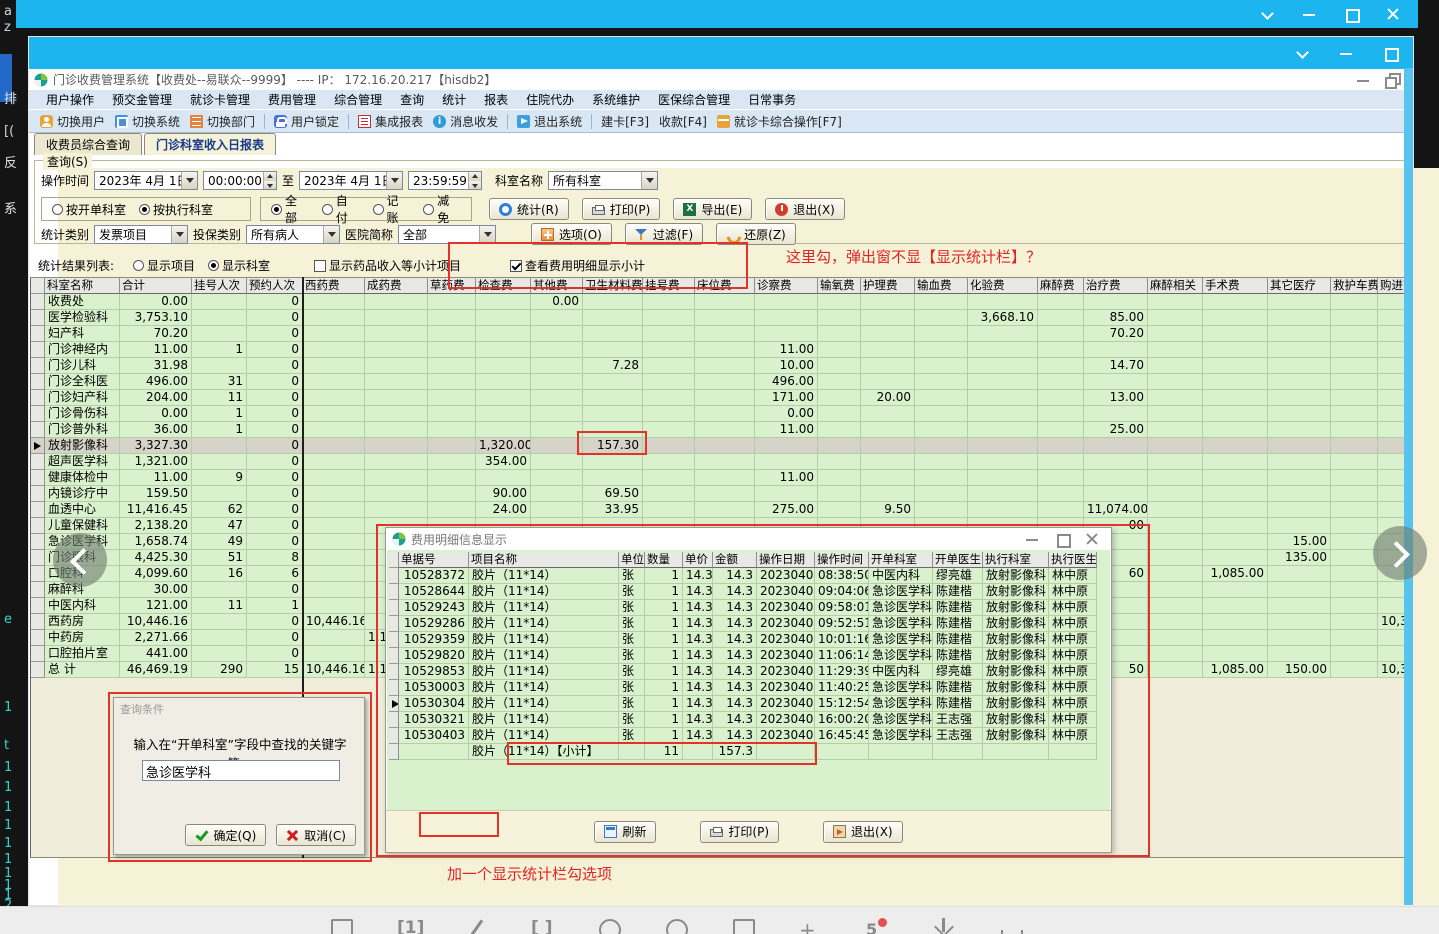 This screenshot has width=1439, height=934. I want to click on cell: 36.00, so click(156, 430).